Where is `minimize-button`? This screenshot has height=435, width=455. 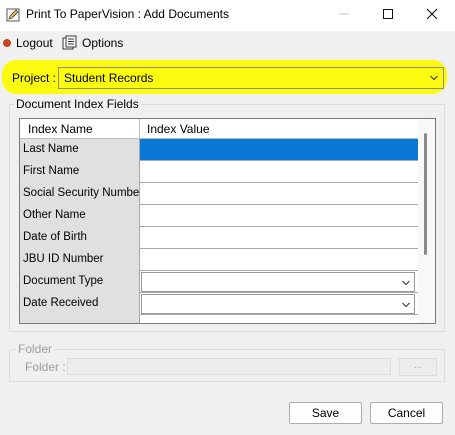 minimize-button is located at coordinates (344, 15).